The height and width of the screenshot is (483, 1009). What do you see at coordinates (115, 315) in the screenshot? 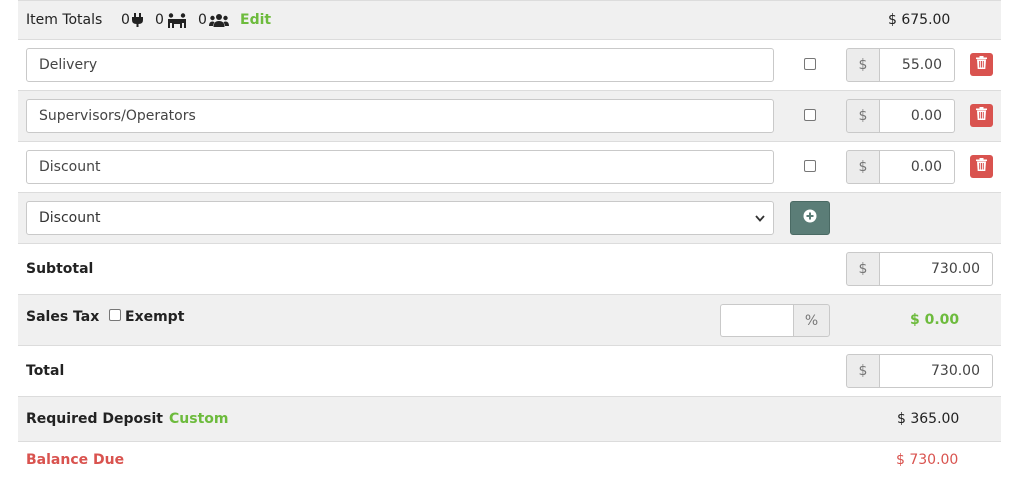
I see `exempt-checkbox` at bounding box center [115, 315].